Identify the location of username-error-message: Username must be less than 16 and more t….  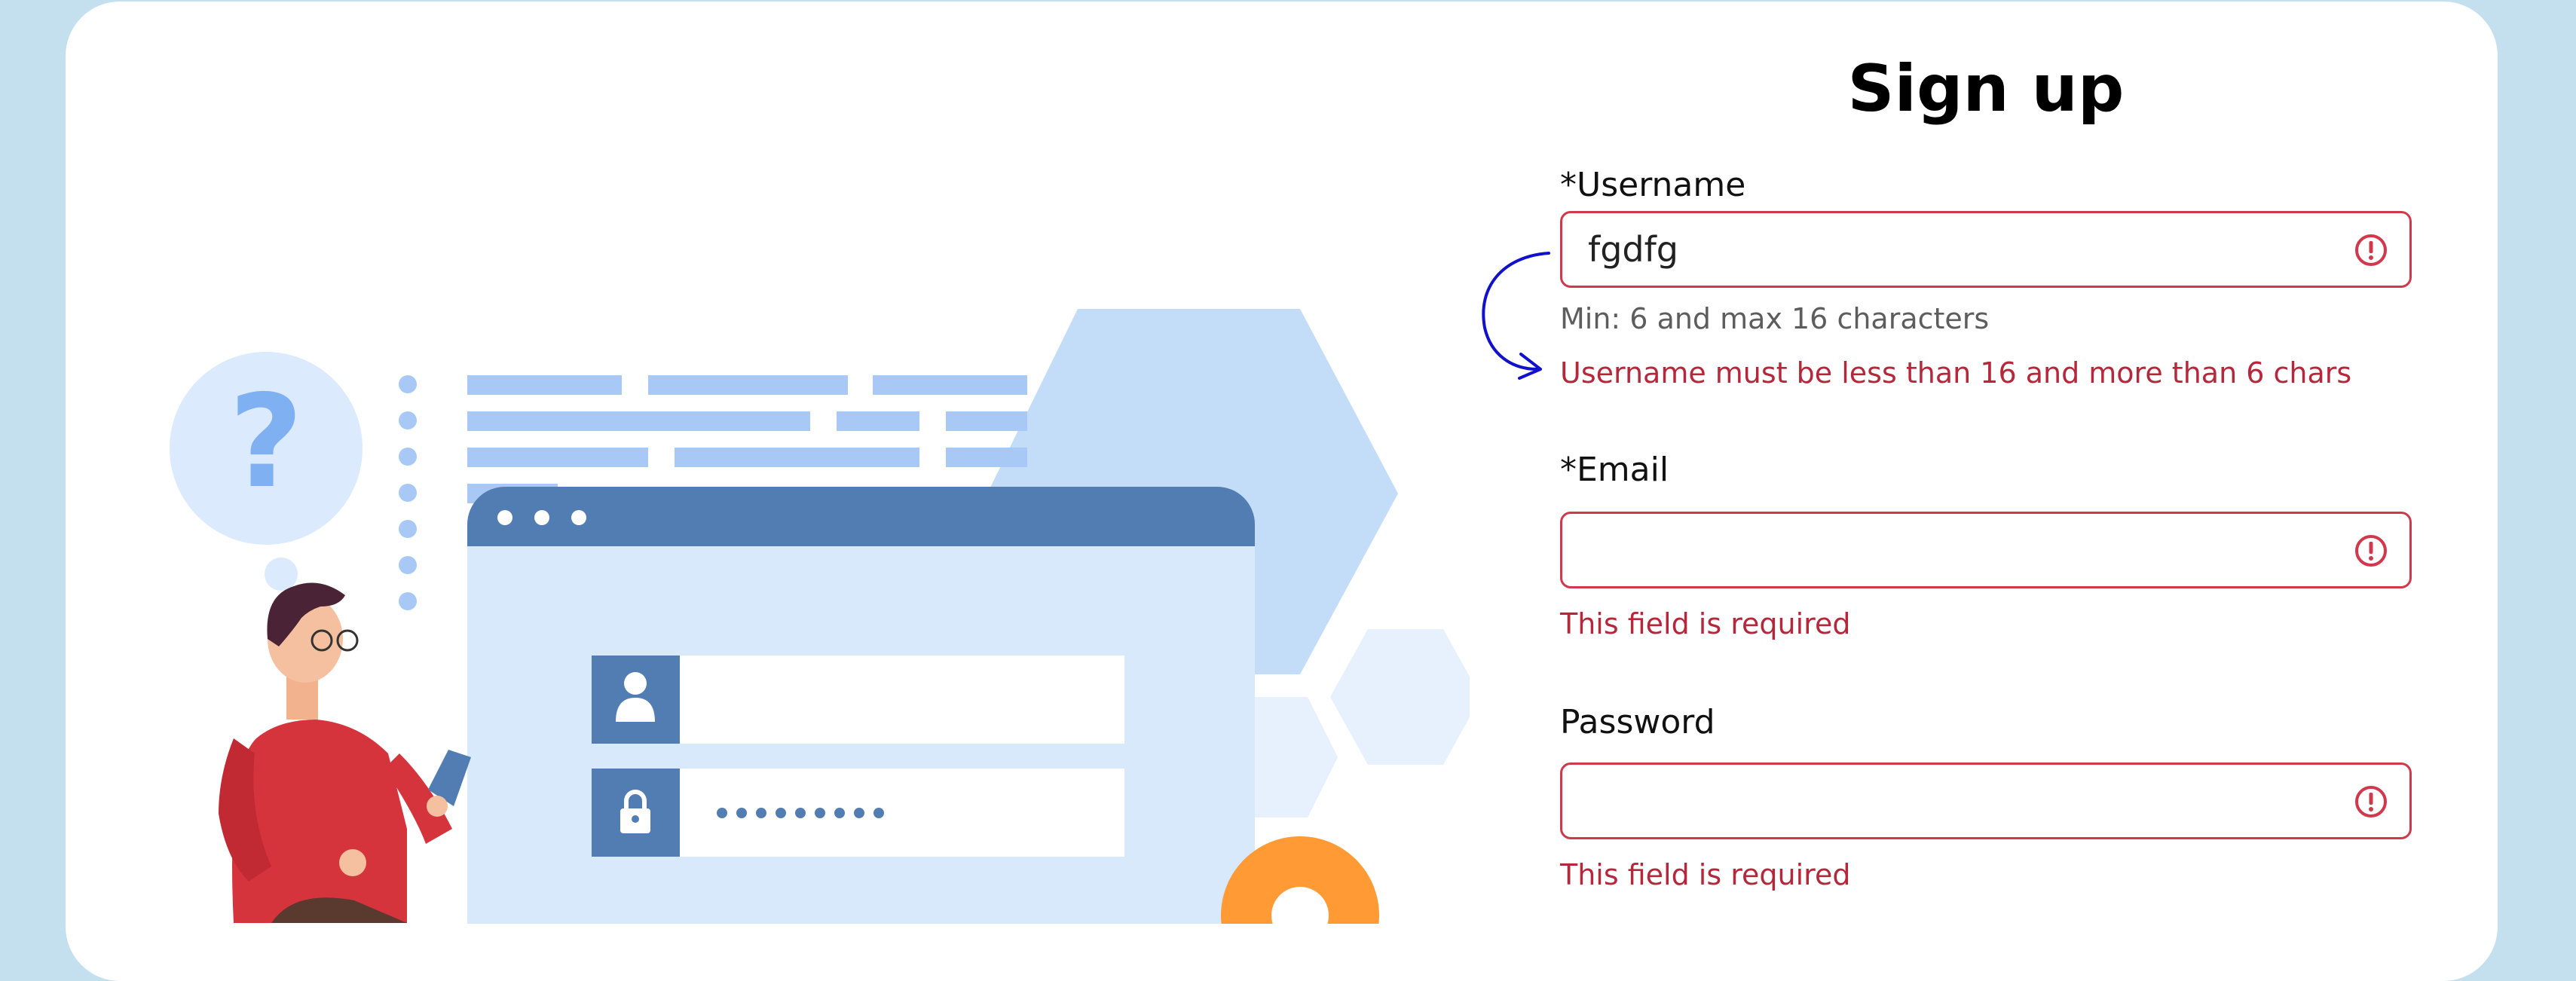
(1956, 373).